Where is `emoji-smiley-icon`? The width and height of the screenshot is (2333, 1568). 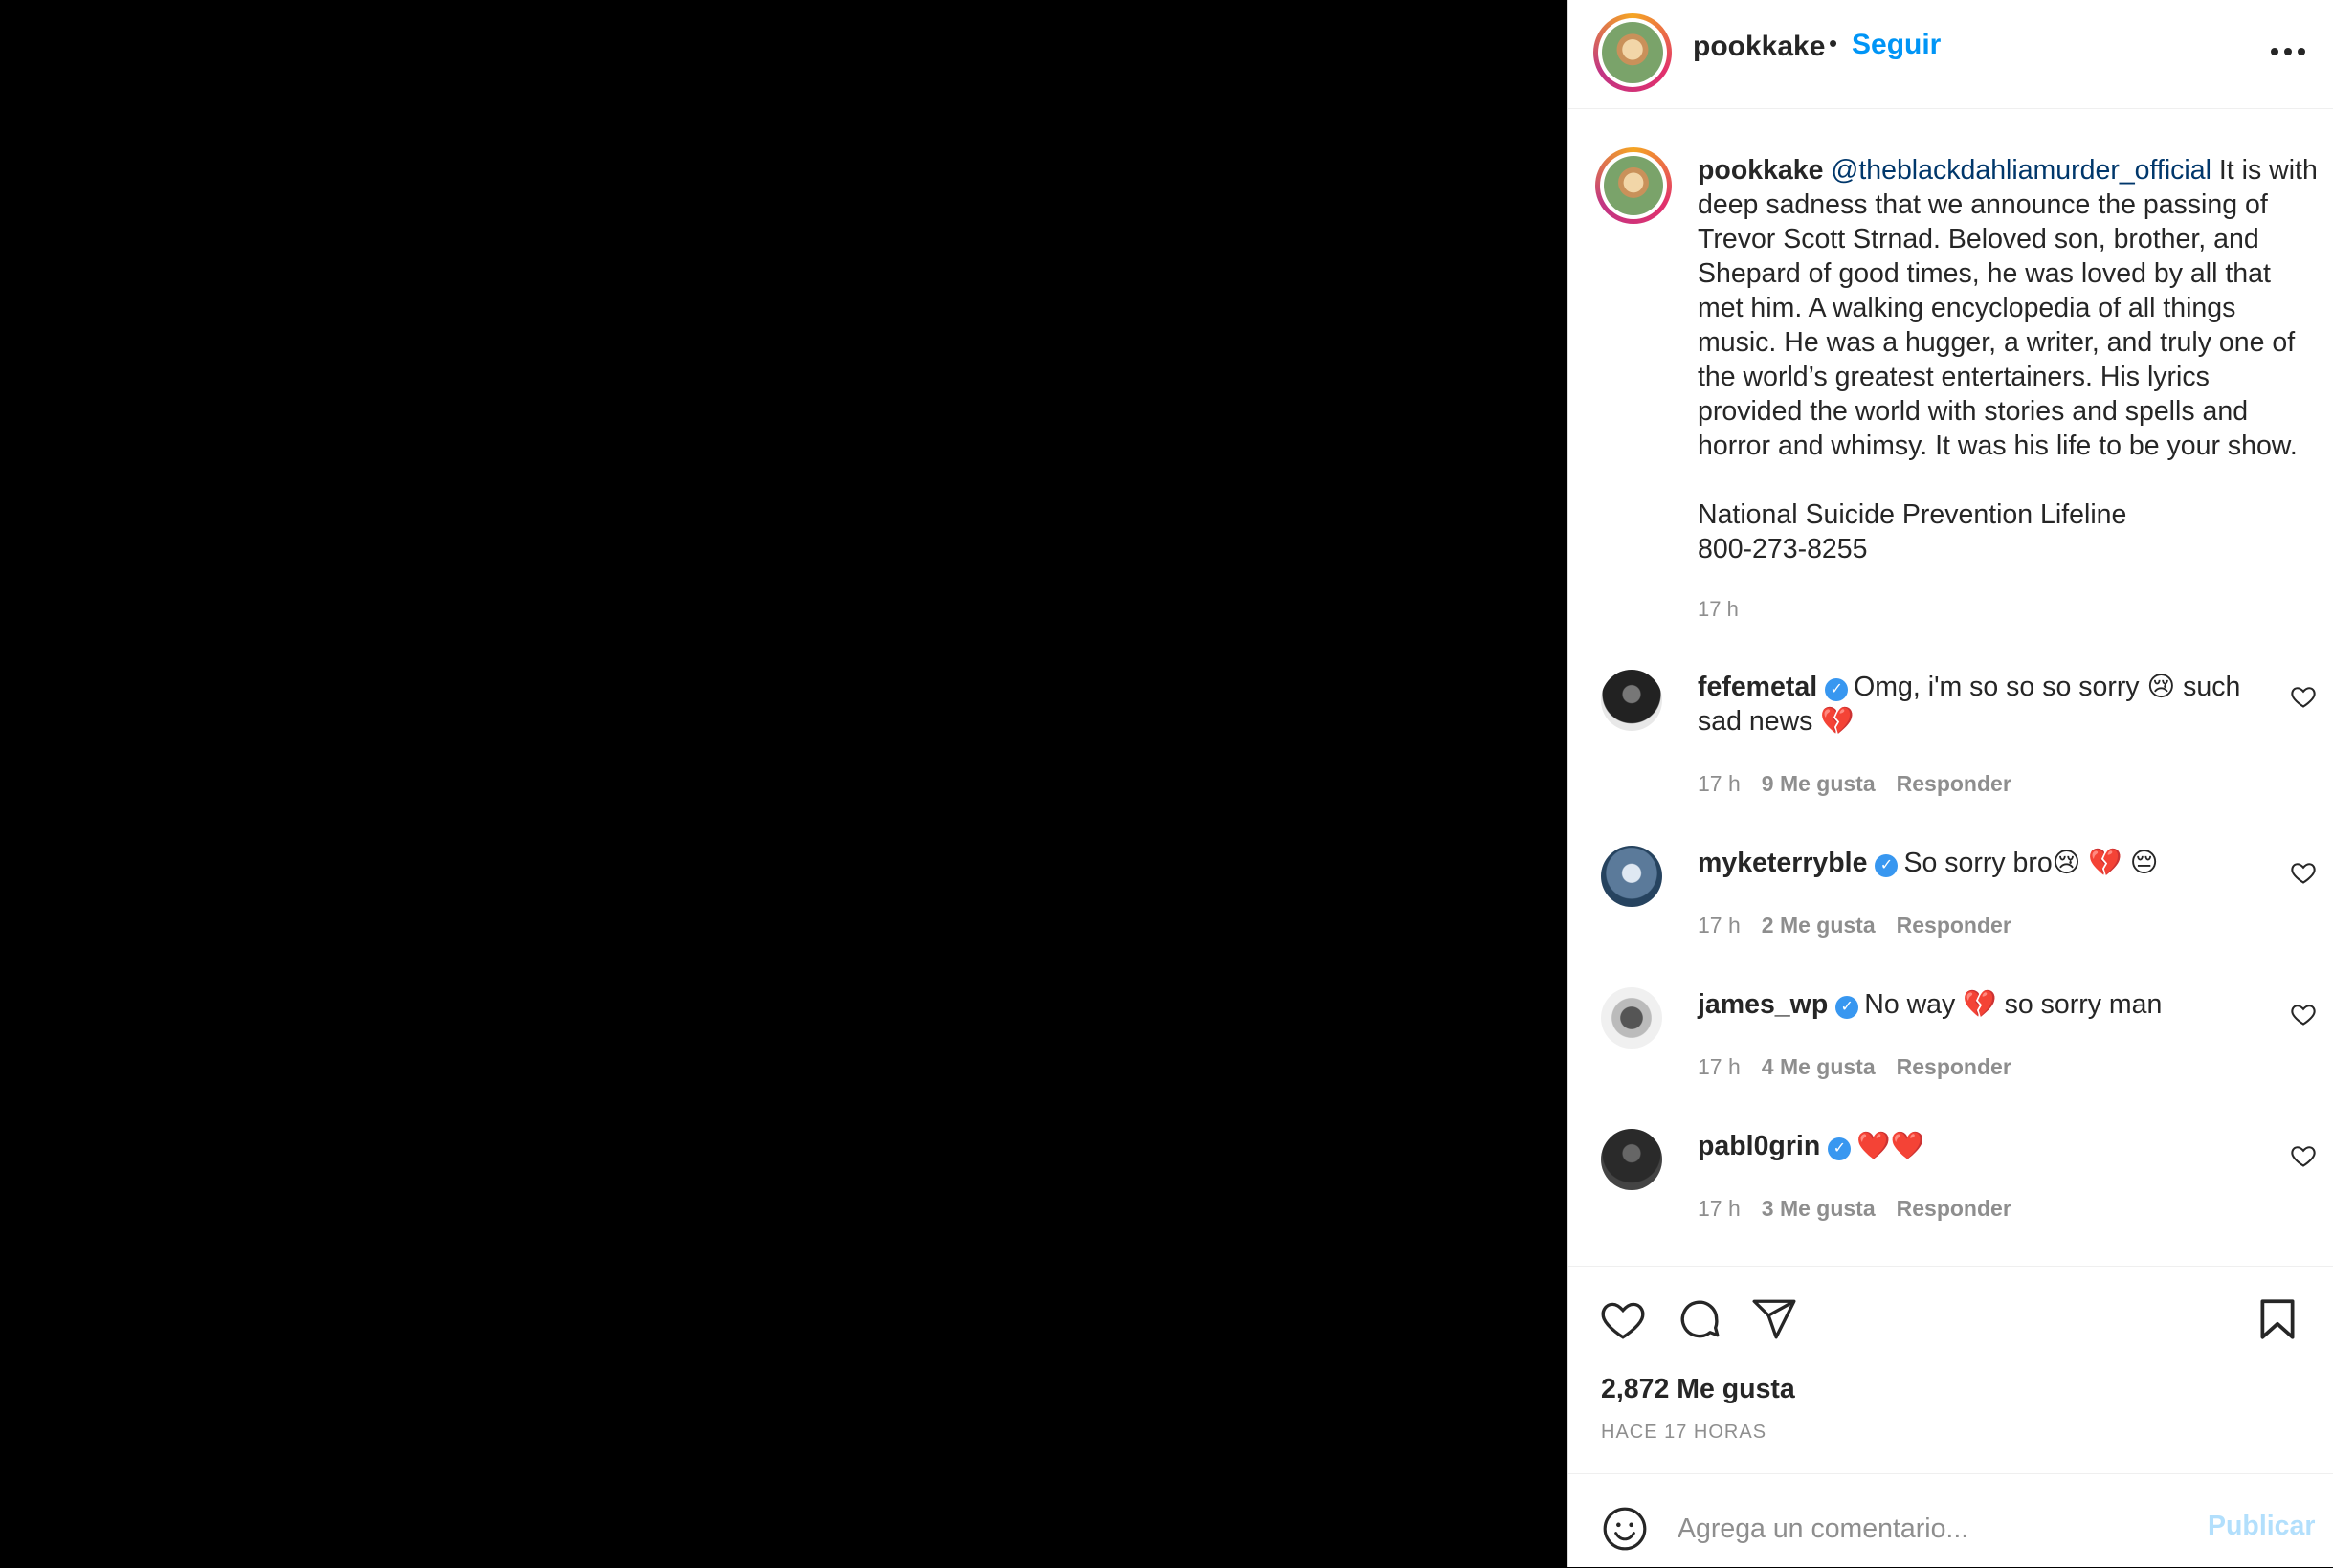
emoji-smiley-icon is located at coordinates (1625, 1529).